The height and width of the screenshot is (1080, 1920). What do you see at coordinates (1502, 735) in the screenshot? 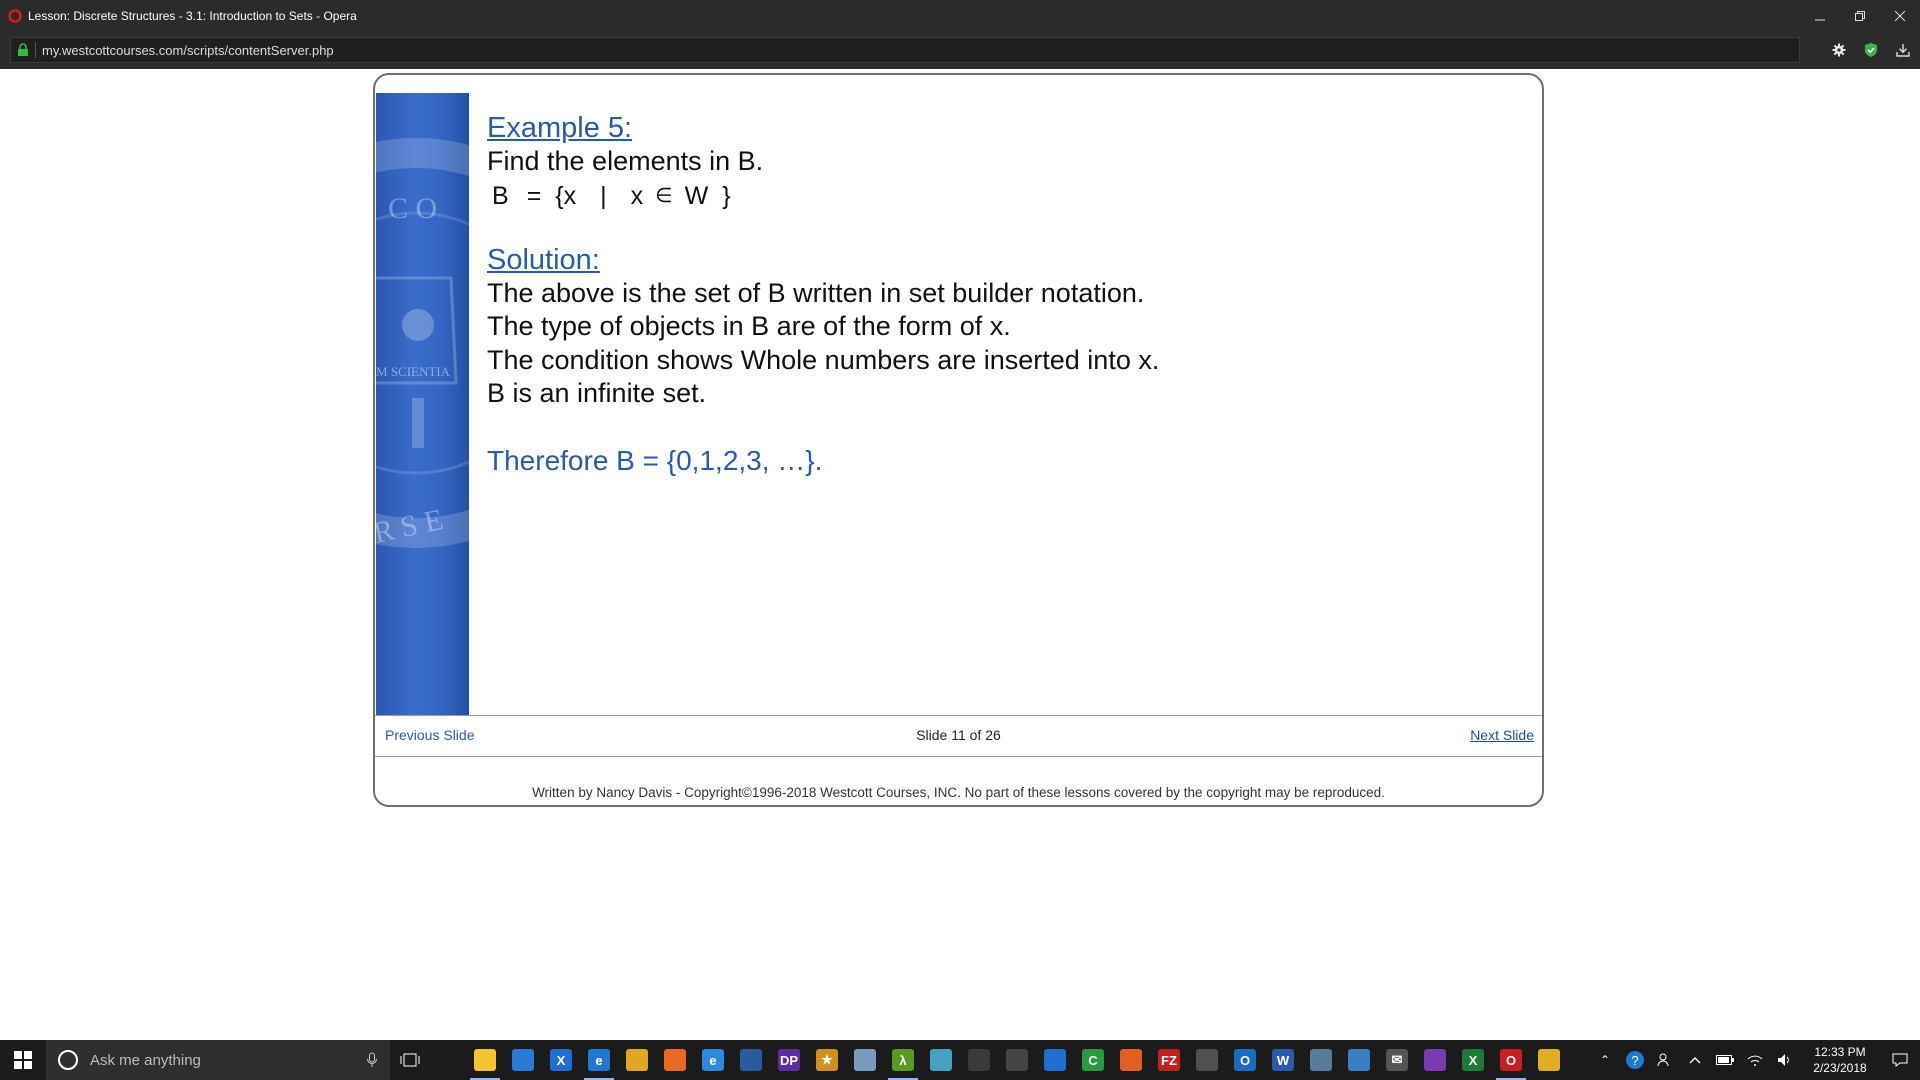
I see `next-slide-link: Next Slide` at bounding box center [1502, 735].